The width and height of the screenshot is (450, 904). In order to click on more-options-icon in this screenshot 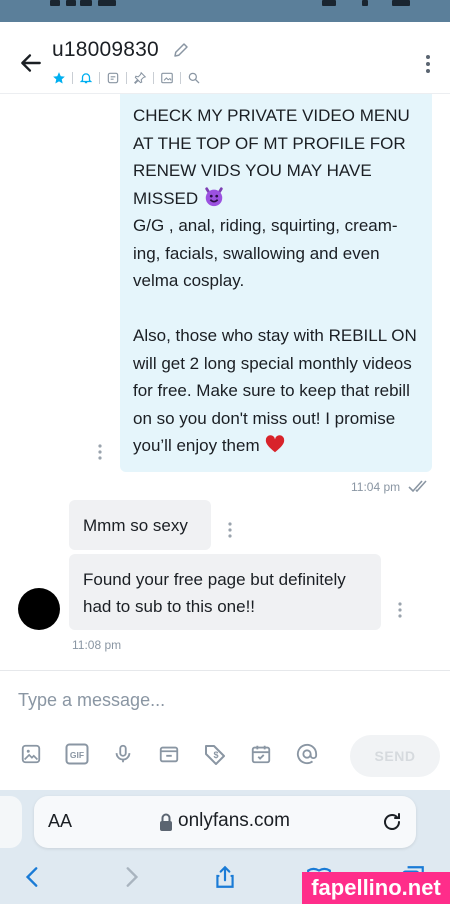, I will do `click(428, 64)`.